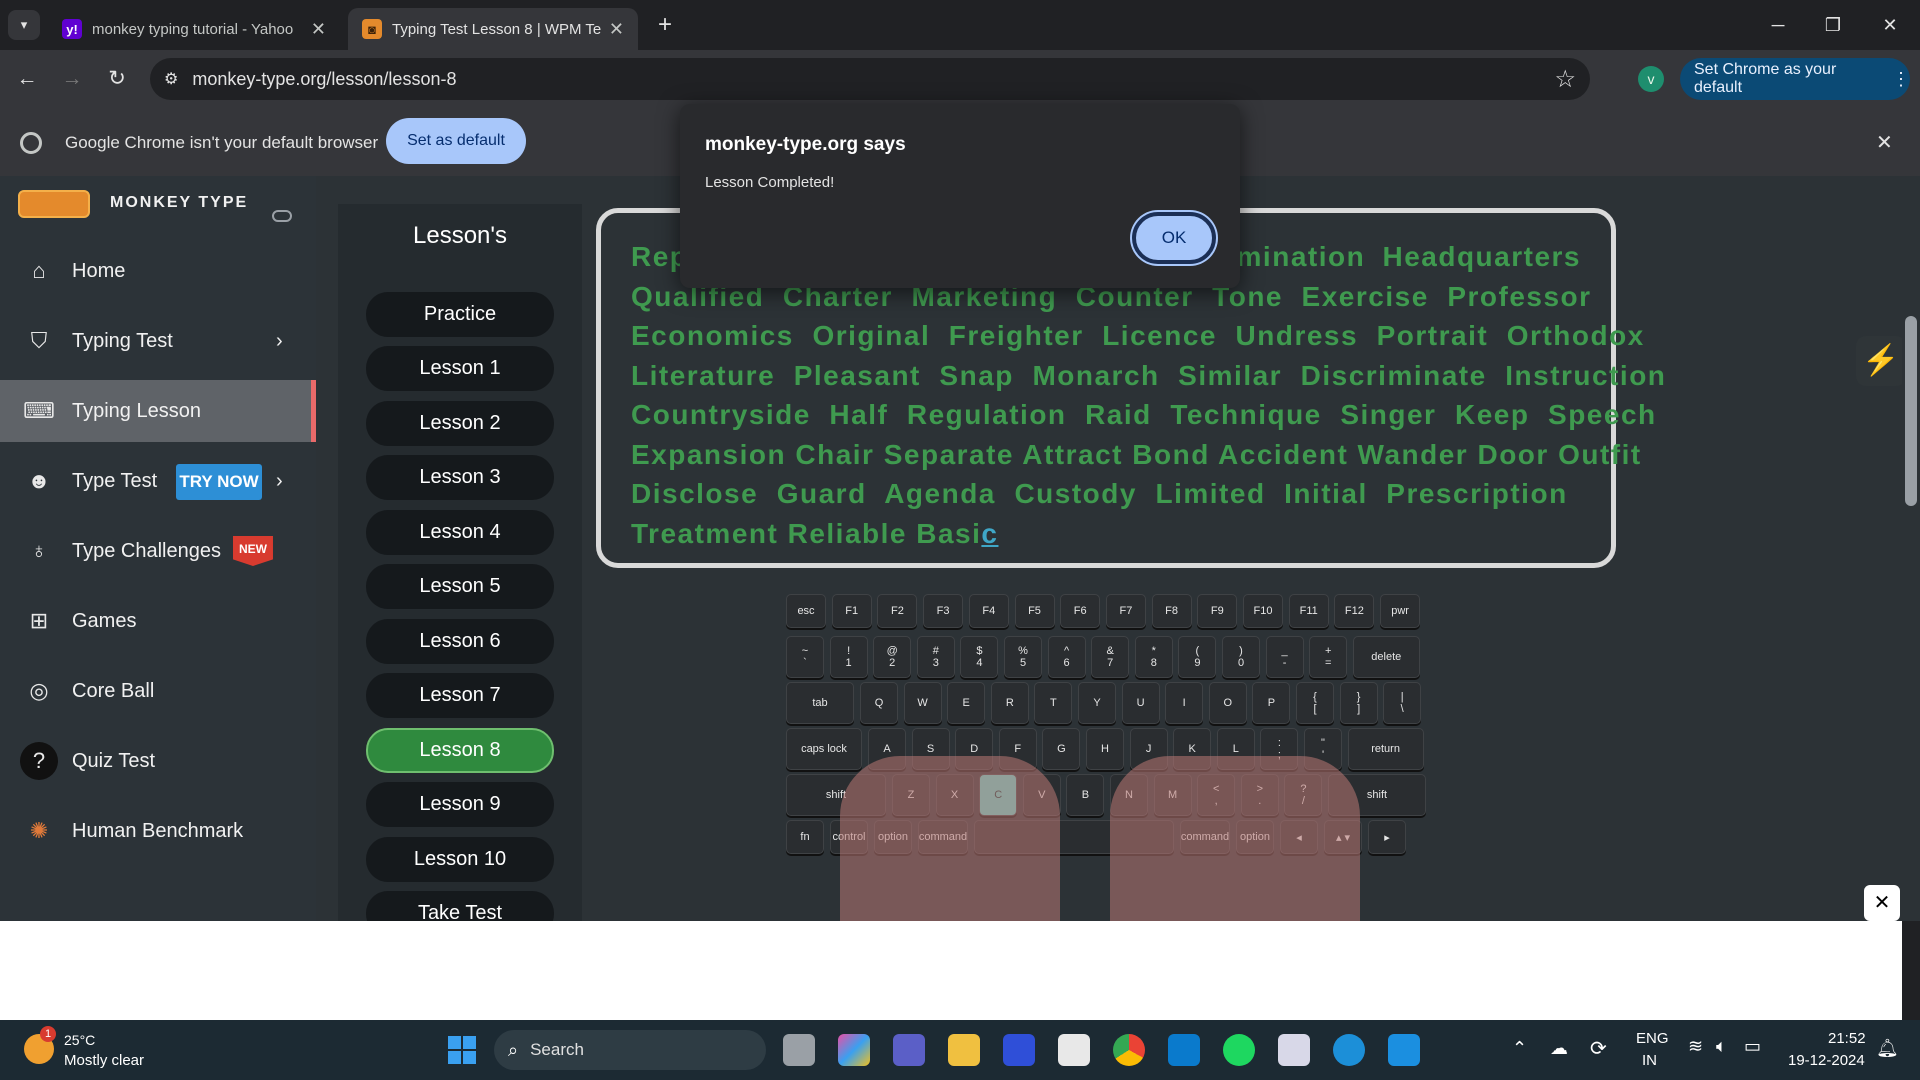 The height and width of the screenshot is (1080, 1920). I want to click on key-label: 2, so click(892, 663).